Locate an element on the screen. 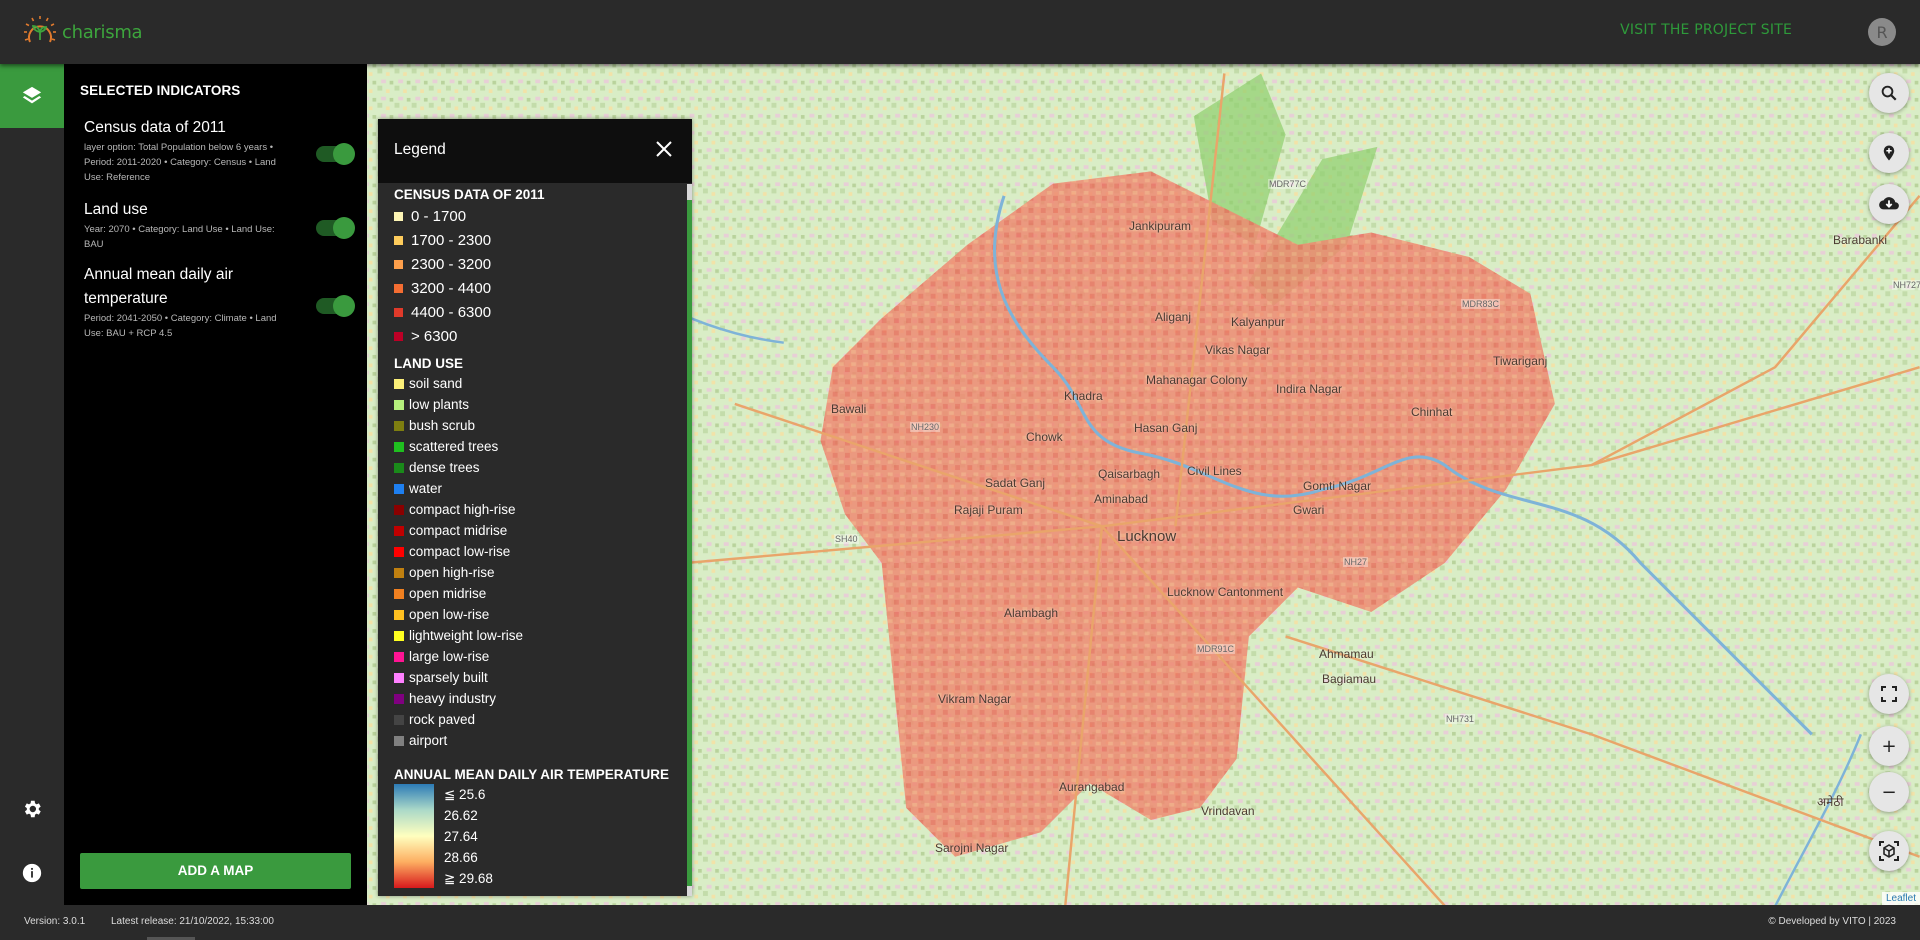 This screenshot has height=940, width=1920. charisma-logo: charisma is located at coordinates (82, 32).